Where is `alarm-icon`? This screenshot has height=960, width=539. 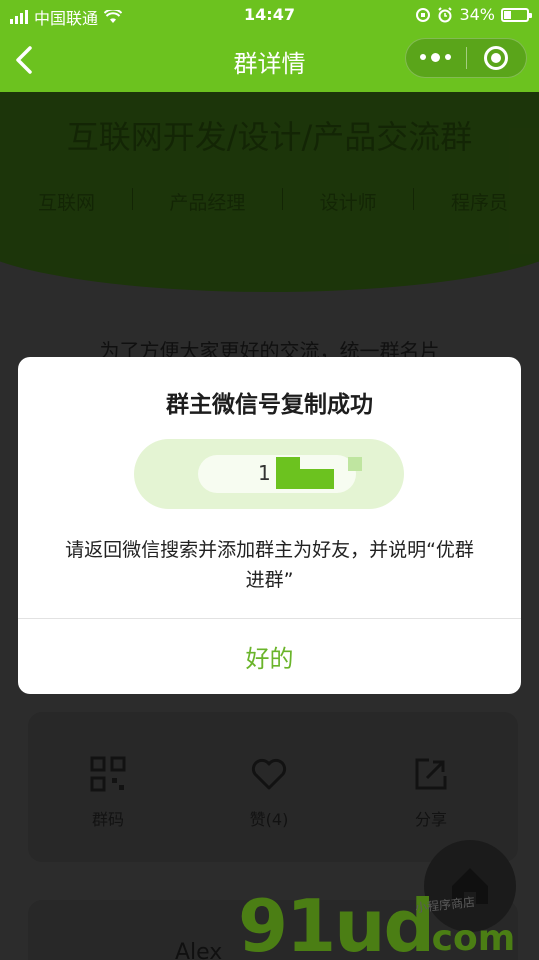 alarm-icon is located at coordinates (445, 14).